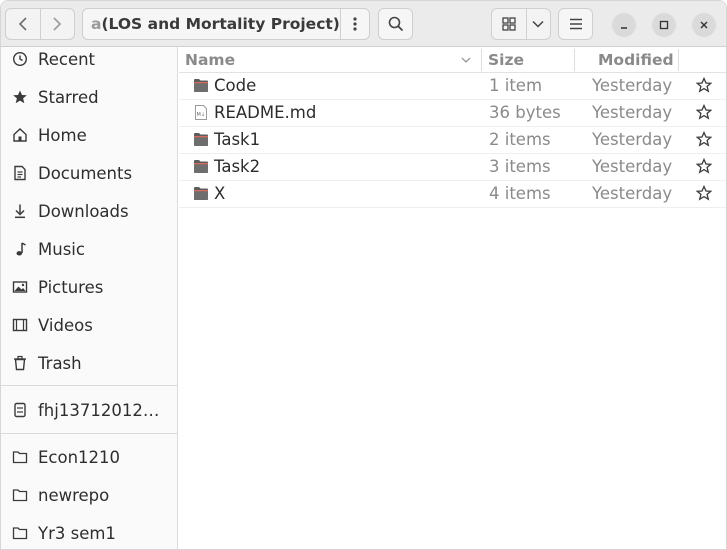 This screenshot has height=550, width=727. I want to click on folder-menu-button, so click(354, 24).